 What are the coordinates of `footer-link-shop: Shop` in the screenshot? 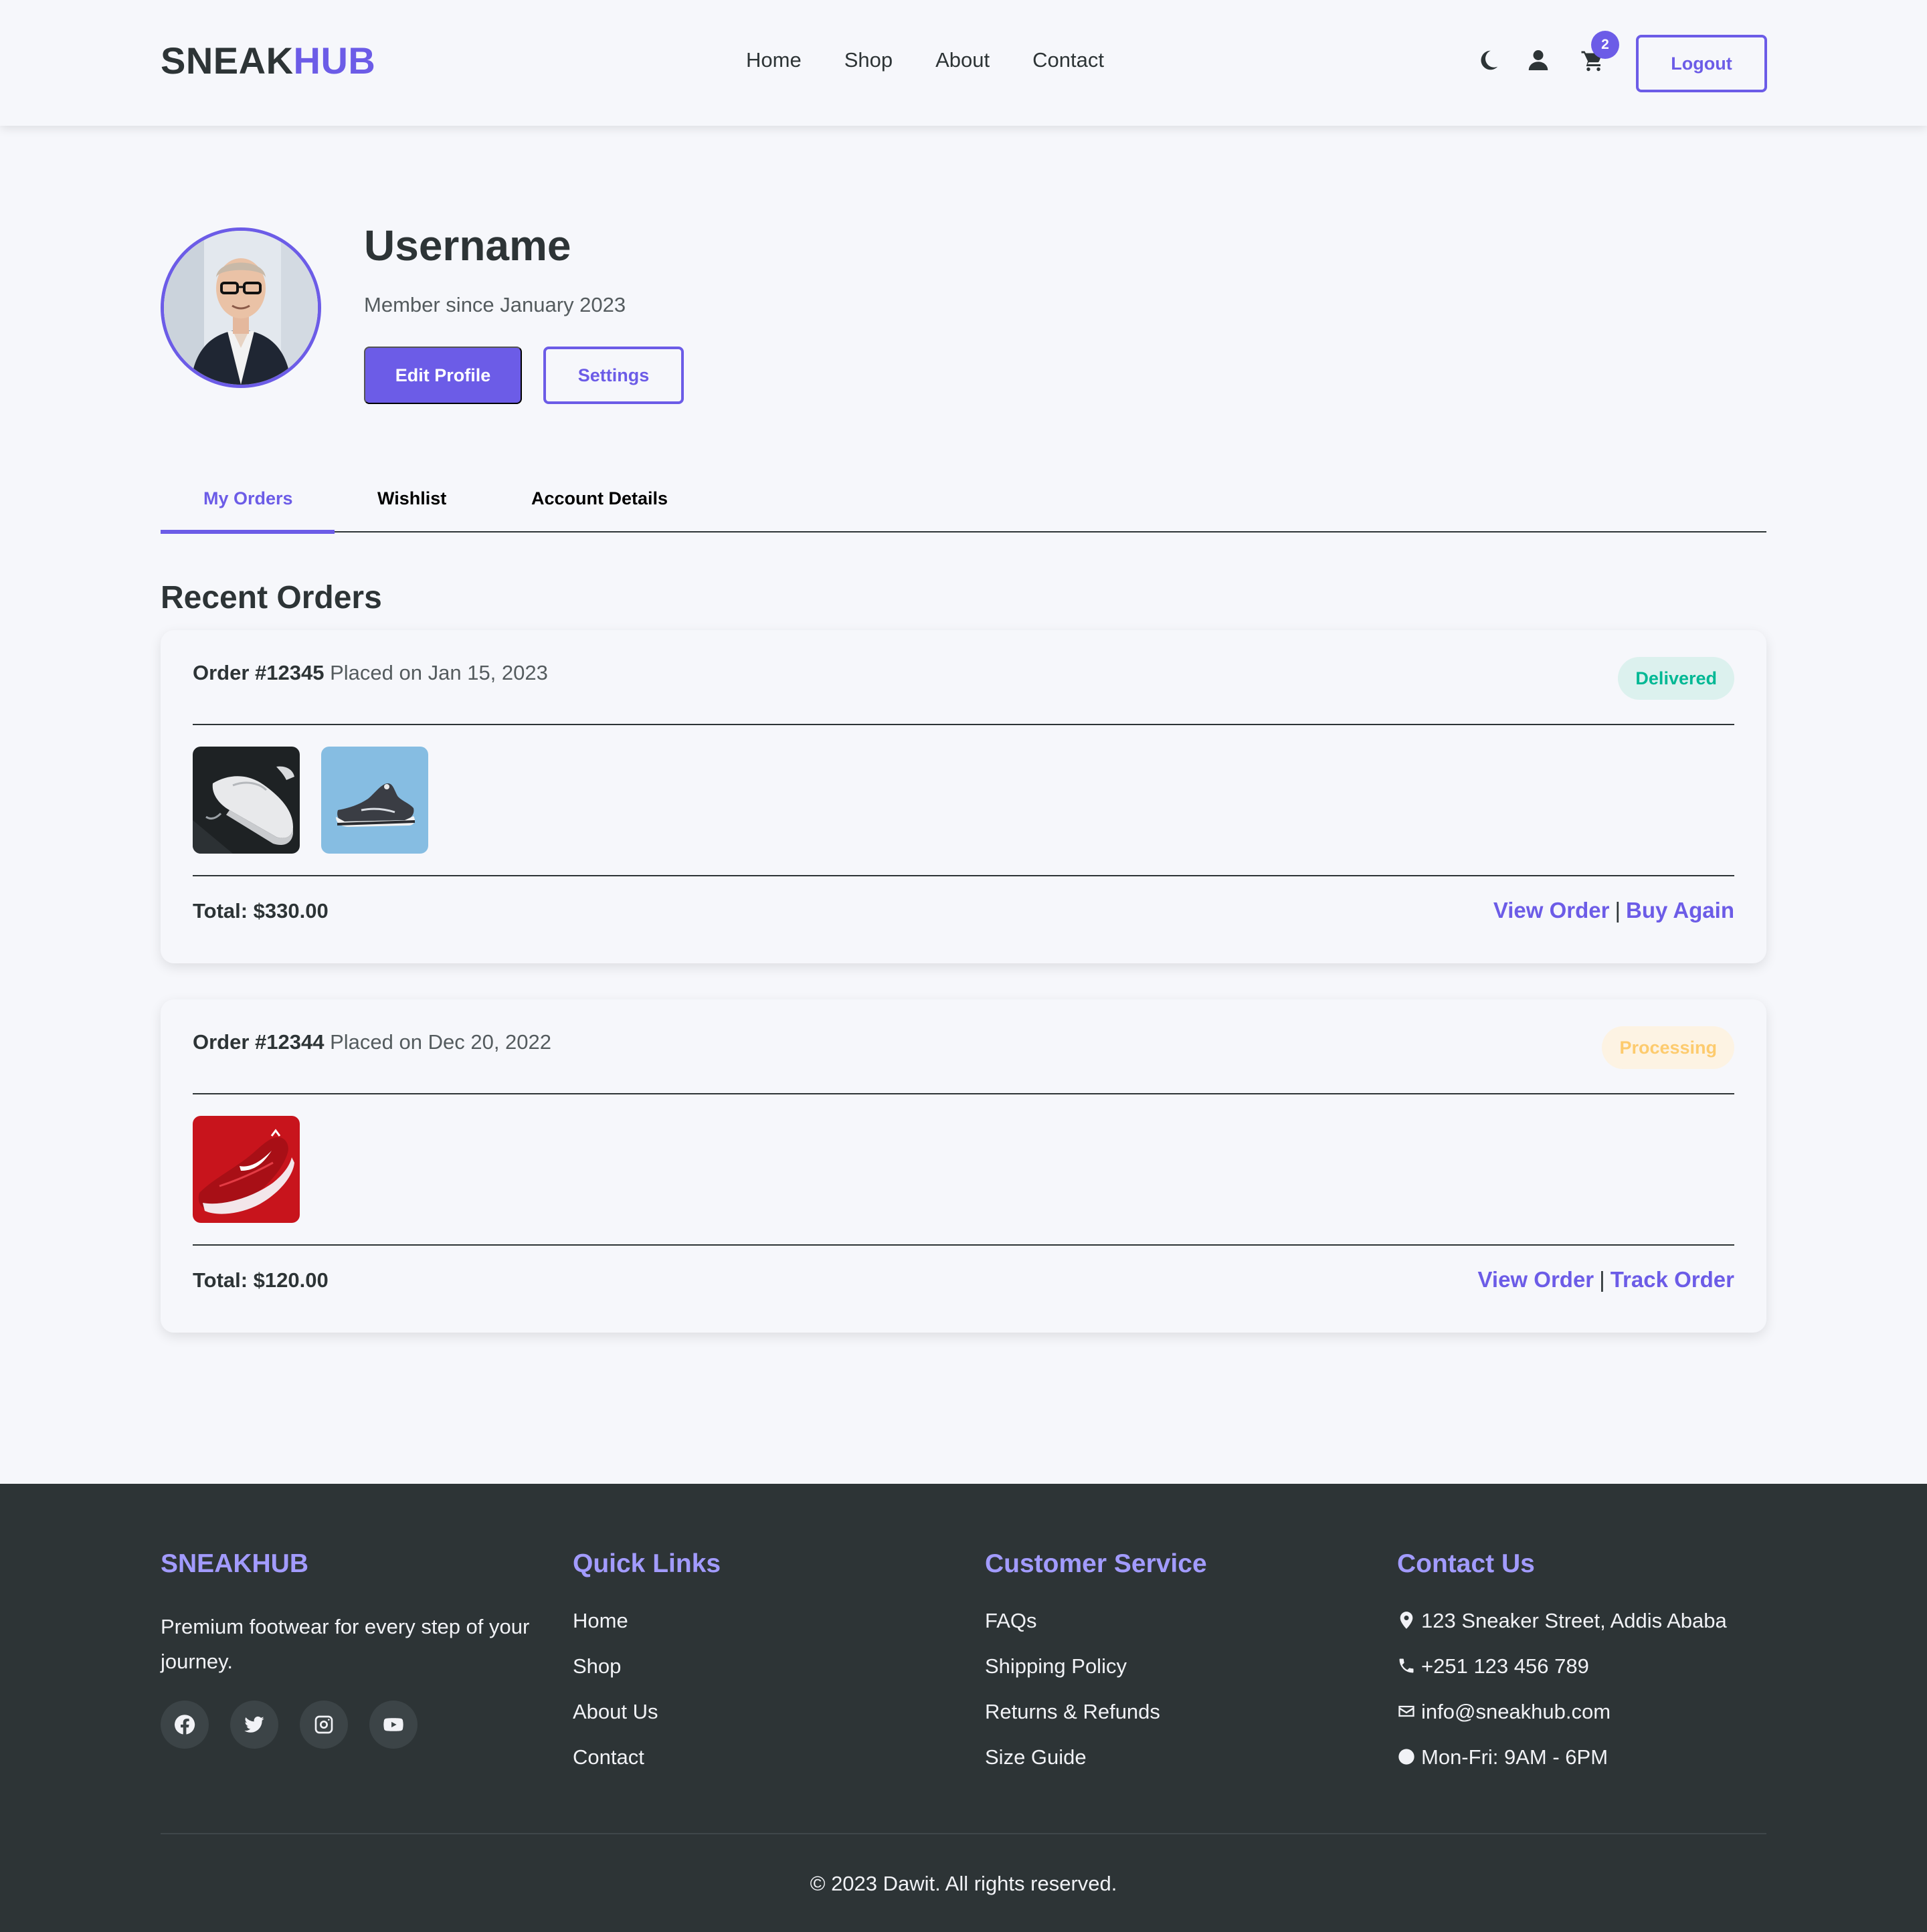 It's located at (647, 1678).